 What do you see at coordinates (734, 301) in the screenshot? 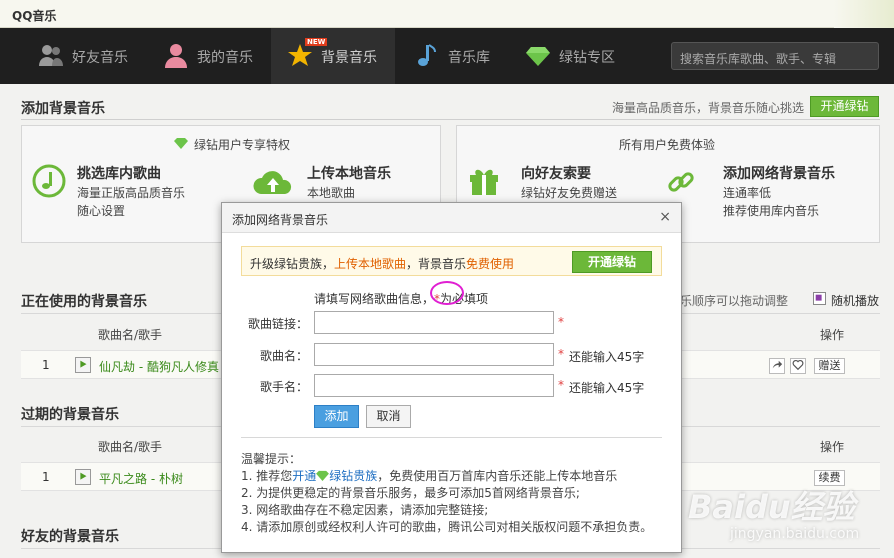
I see `drag-order-hint: 乐顺序可以拖动调整` at bounding box center [734, 301].